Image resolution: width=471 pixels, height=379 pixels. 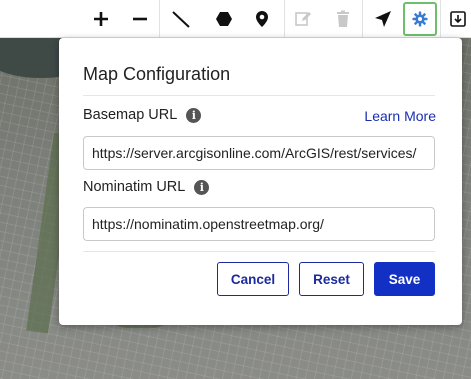 I want to click on reset-button: Reset, so click(x=331, y=279).